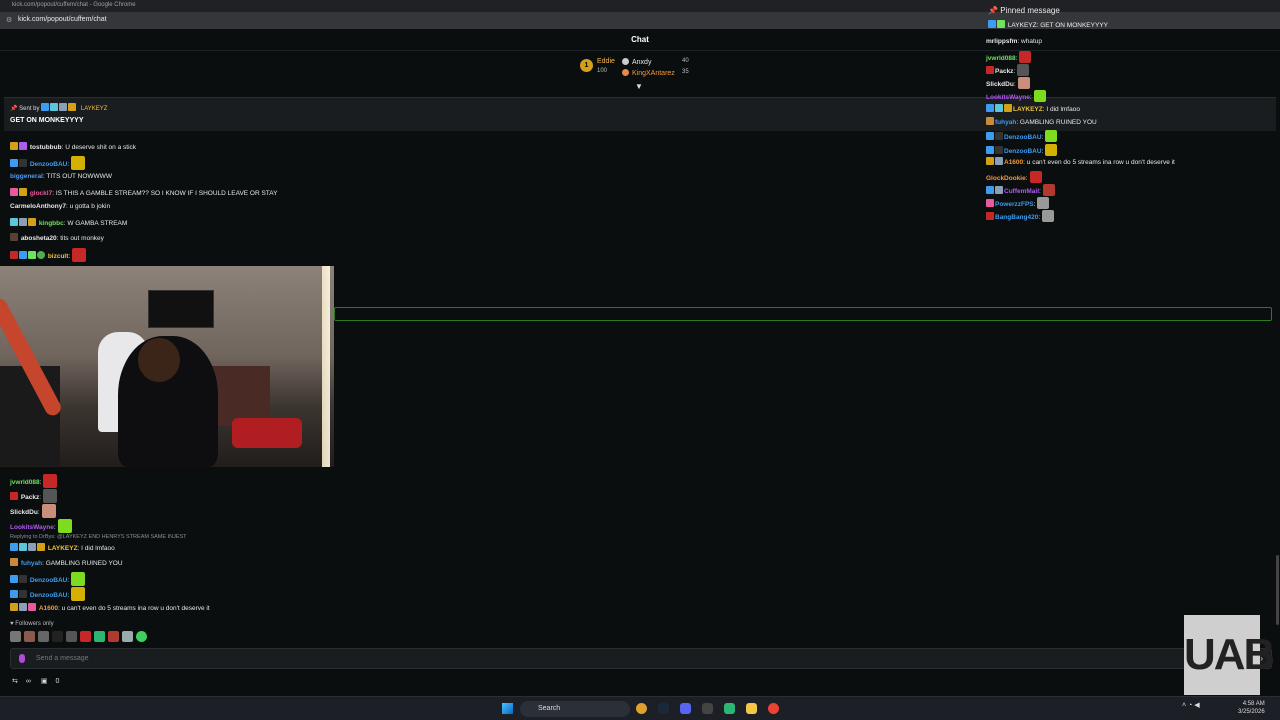 Image resolution: width=1280 pixels, height=720 pixels. I want to click on red-bag, so click(267, 433).